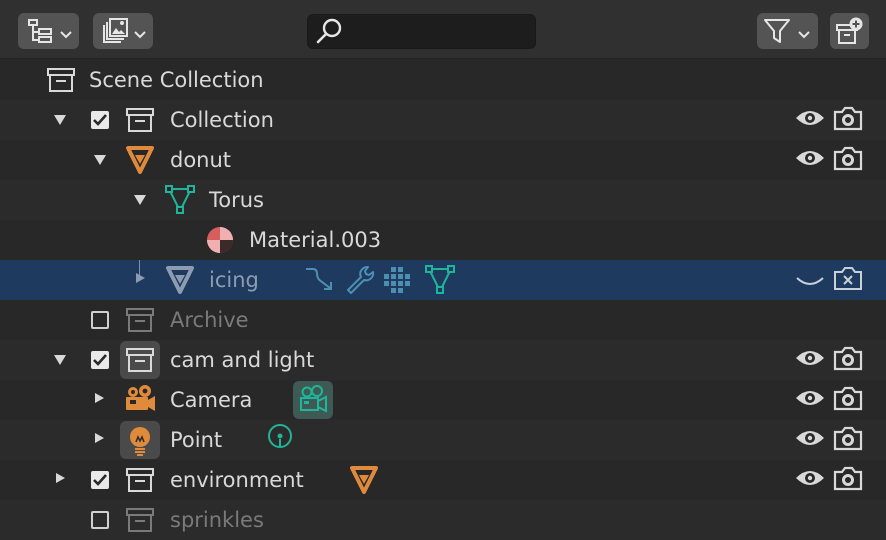 This screenshot has width=886, height=540. Describe the element at coordinates (400, 280) in the screenshot. I see `grid-icon` at that location.